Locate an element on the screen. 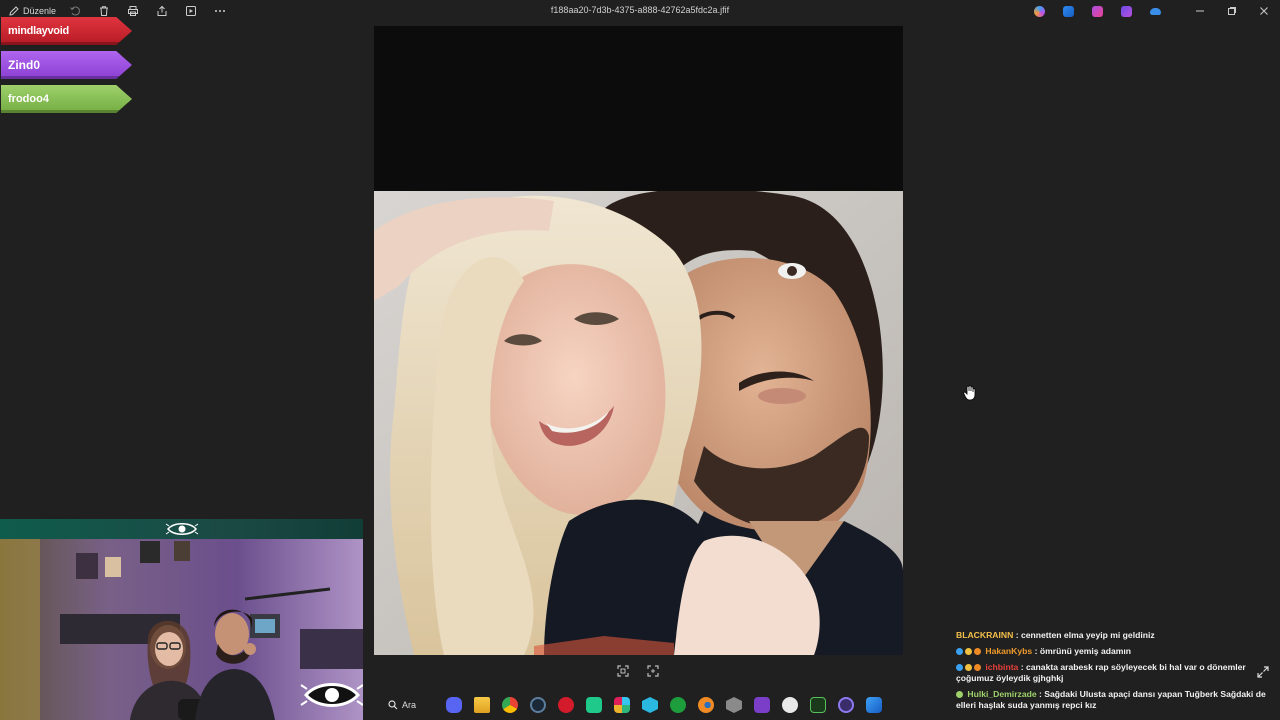 The image size is (1280, 720). close-icon is located at coordinates (1264, 11).